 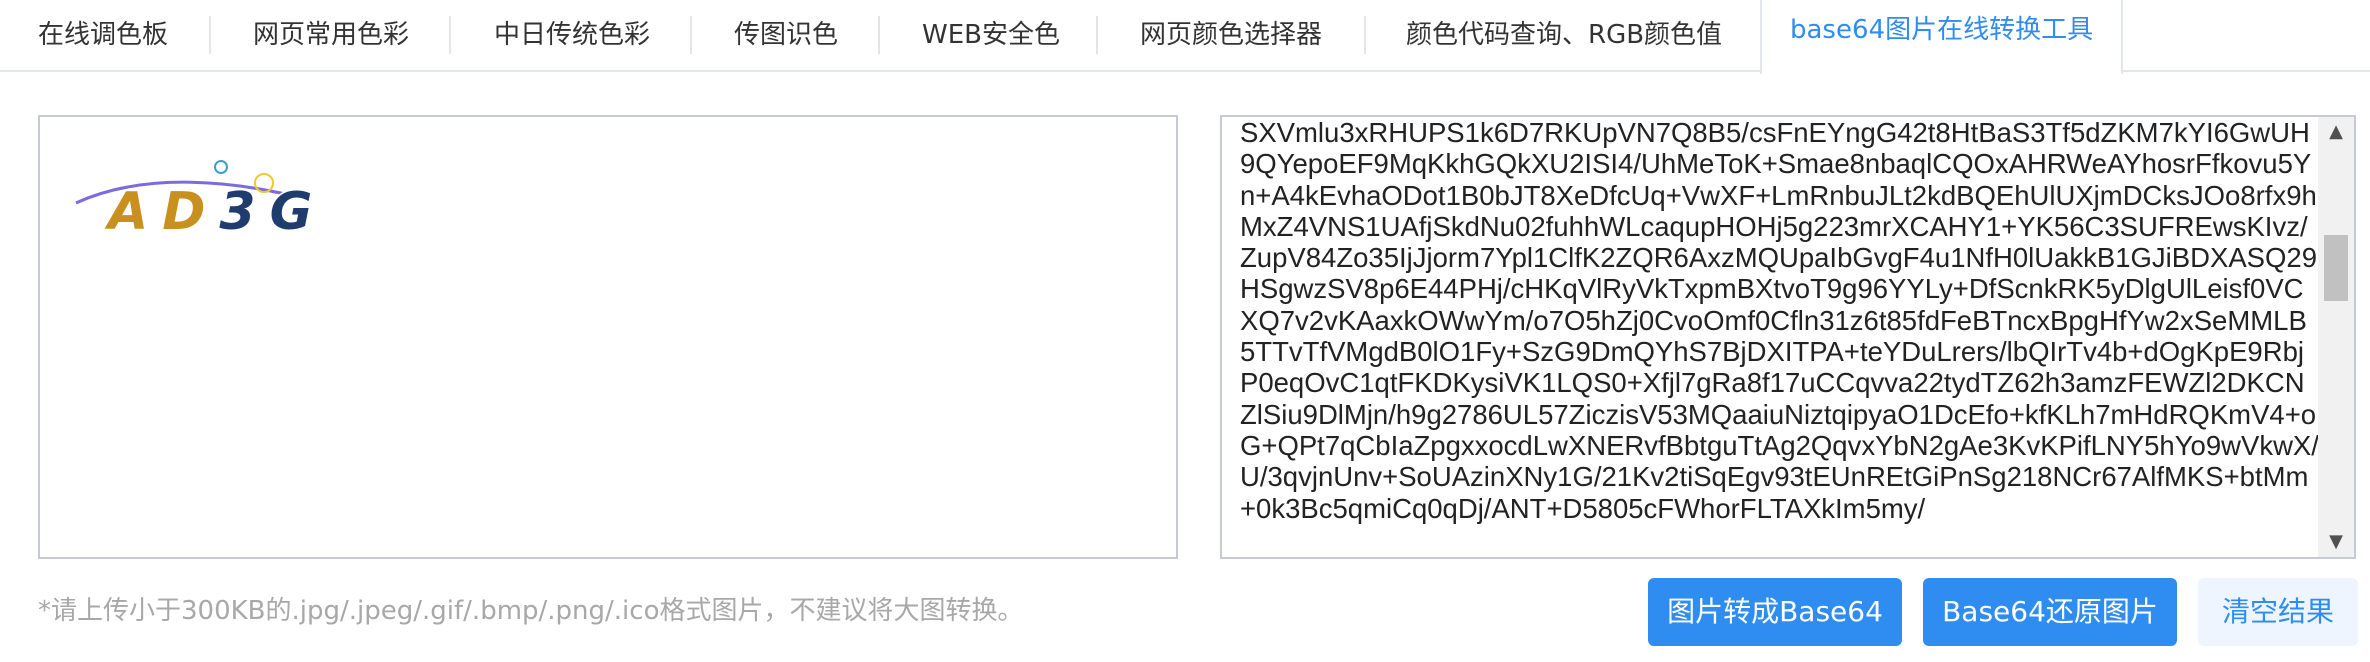 What do you see at coordinates (786, 35) in the screenshot?
I see `tab-image-color-picker: 传图识色` at bounding box center [786, 35].